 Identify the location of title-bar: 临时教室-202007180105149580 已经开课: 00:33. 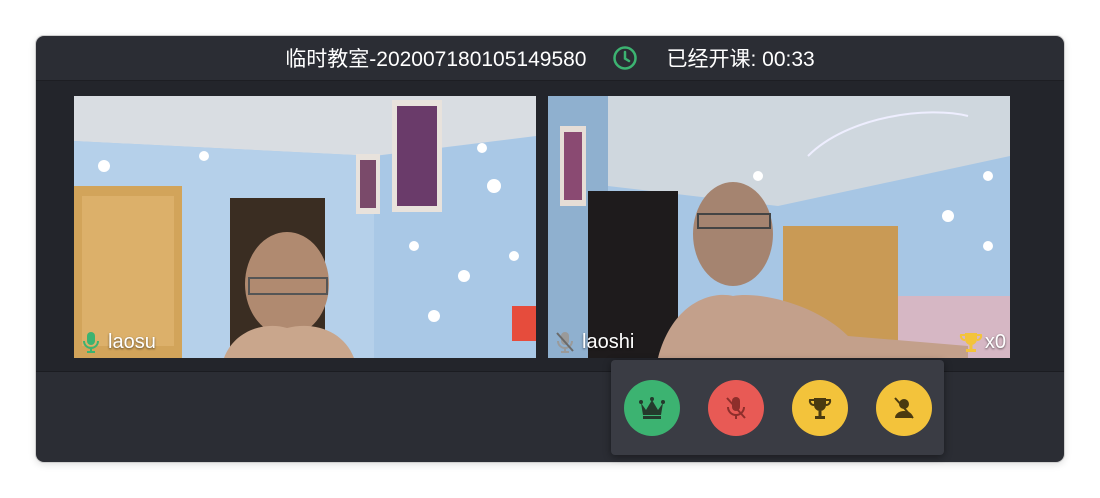
(550, 58).